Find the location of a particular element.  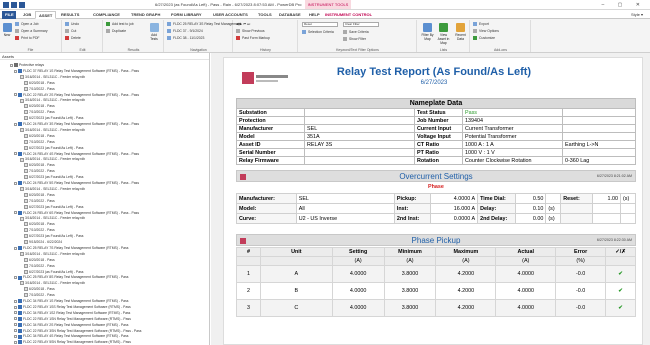

add-tests-button: Add Tests is located at coordinates (154, 32).